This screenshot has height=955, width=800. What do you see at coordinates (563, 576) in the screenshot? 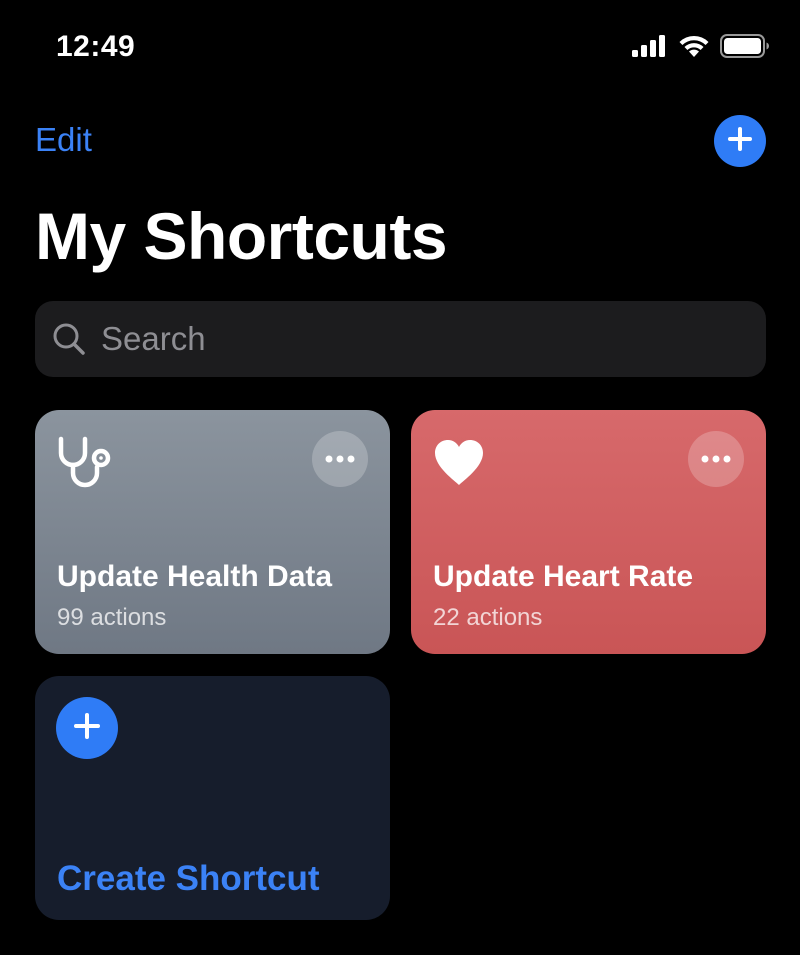
I see `shortcut-title: Update Heart Rate` at bounding box center [563, 576].